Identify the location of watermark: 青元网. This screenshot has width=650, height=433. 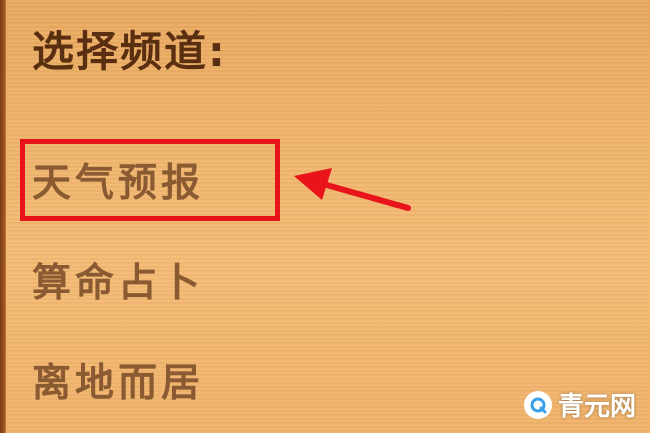
(579, 404).